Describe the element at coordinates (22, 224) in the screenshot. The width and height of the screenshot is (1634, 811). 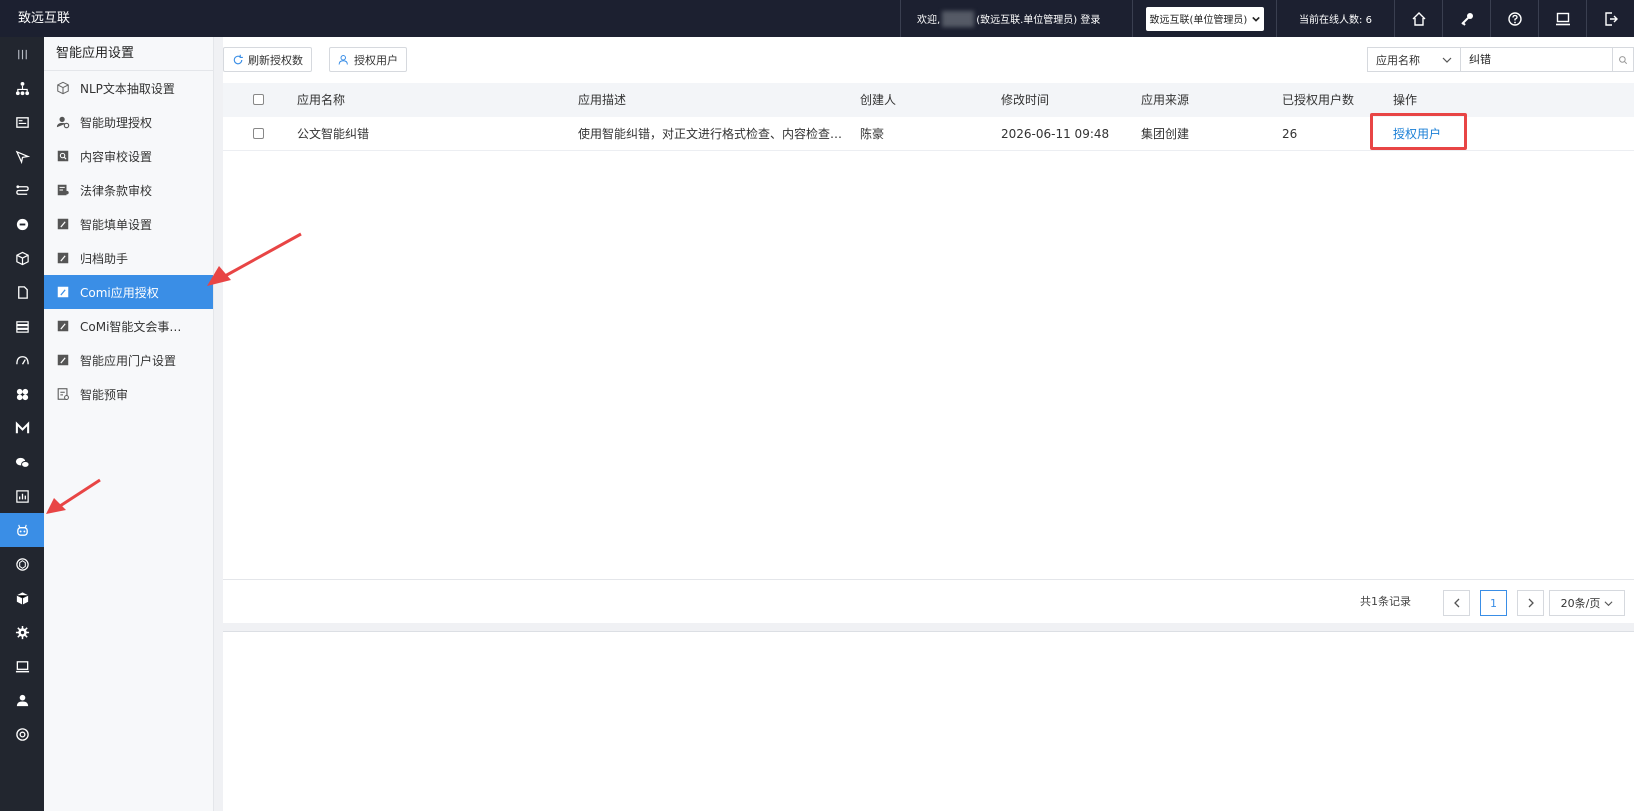
I see `nav-badge` at that location.